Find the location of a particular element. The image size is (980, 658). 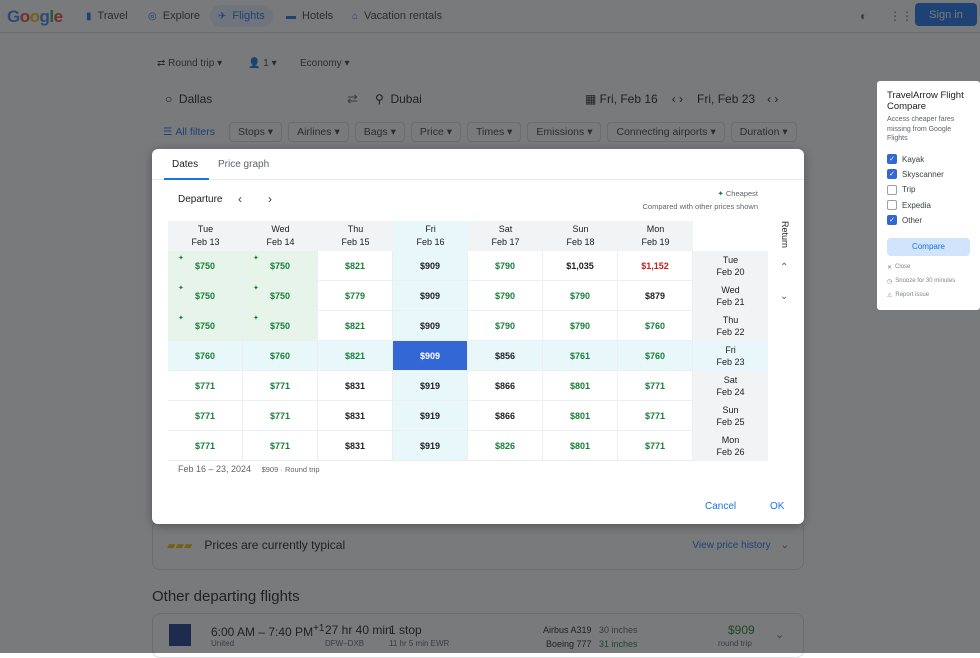

tab-dates: Dates is located at coordinates (185, 164).